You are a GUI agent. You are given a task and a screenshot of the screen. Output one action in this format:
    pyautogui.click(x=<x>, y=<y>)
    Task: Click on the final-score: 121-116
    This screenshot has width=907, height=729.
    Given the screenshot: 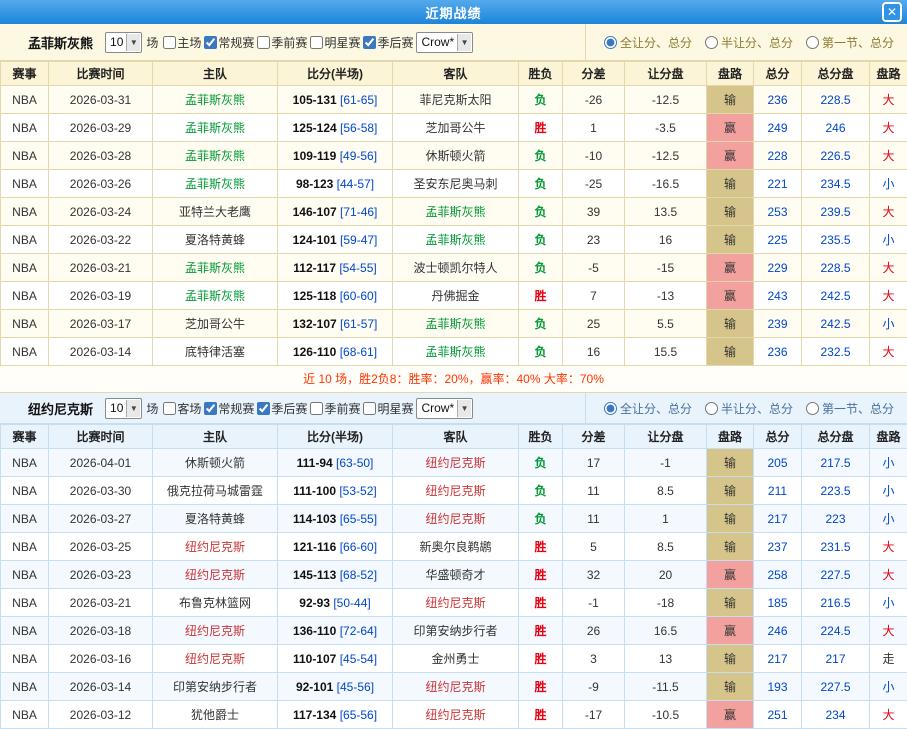 What is the action you would take?
    pyautogui.click(x=314, y=547)
    